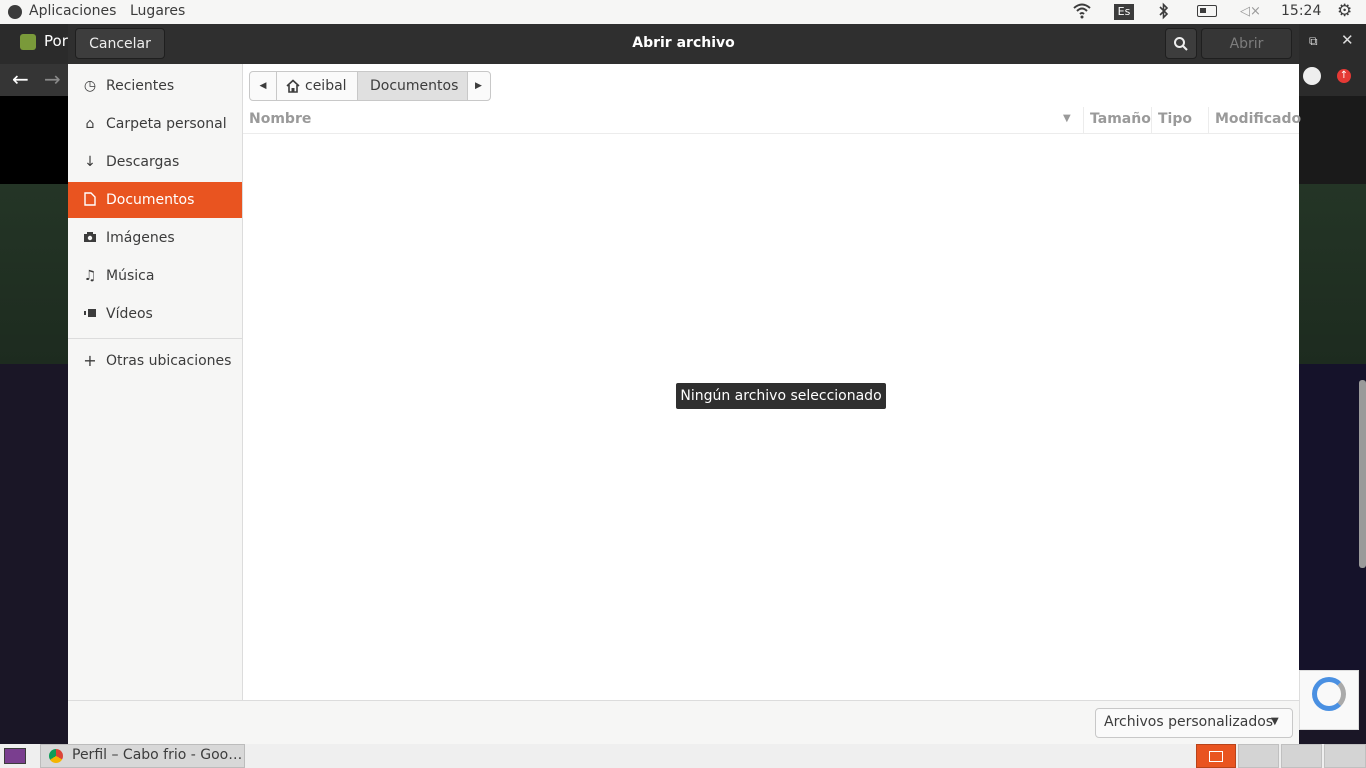  Describe the element at coordinates (90, 124) in the screenshot. I see `home-icon: ⌂` at that location.